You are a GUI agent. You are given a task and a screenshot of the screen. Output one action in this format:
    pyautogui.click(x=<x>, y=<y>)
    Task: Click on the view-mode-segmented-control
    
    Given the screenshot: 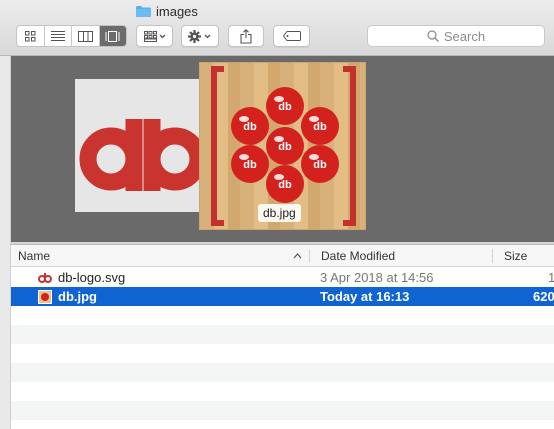 What is the action you would take?
    pyautogui.click(x=71, y=36)
    